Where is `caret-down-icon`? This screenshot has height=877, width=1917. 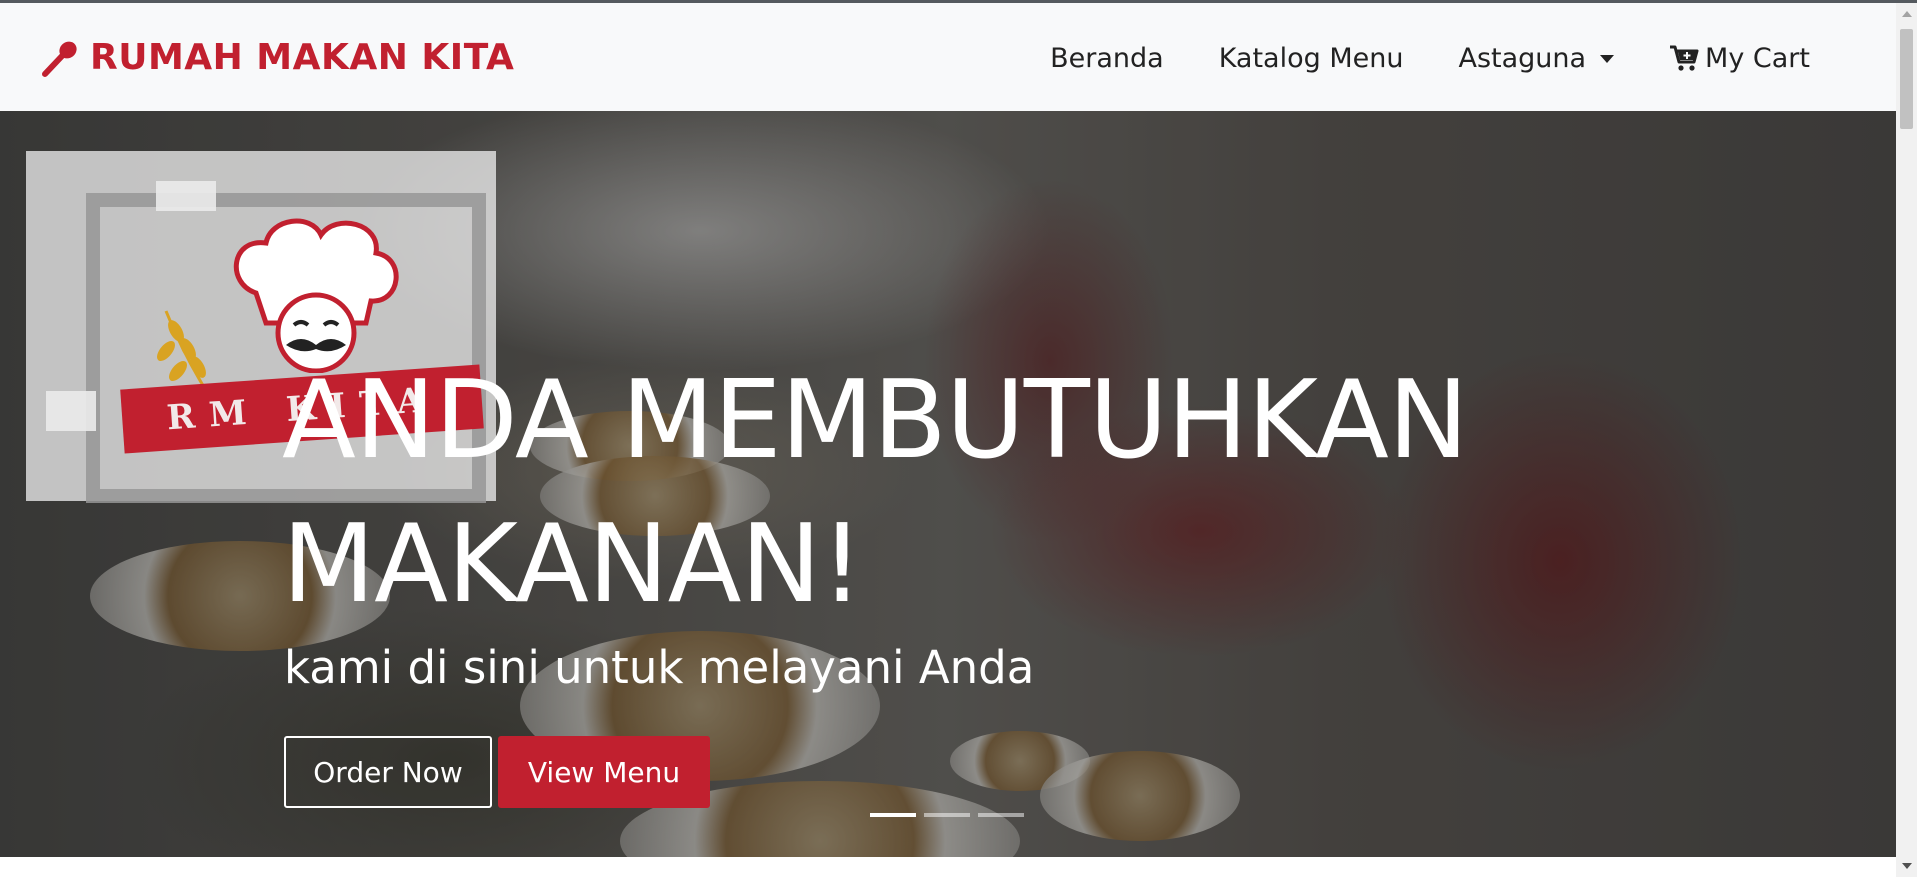
caret-down-icon is located at coordinates (1607, 59).